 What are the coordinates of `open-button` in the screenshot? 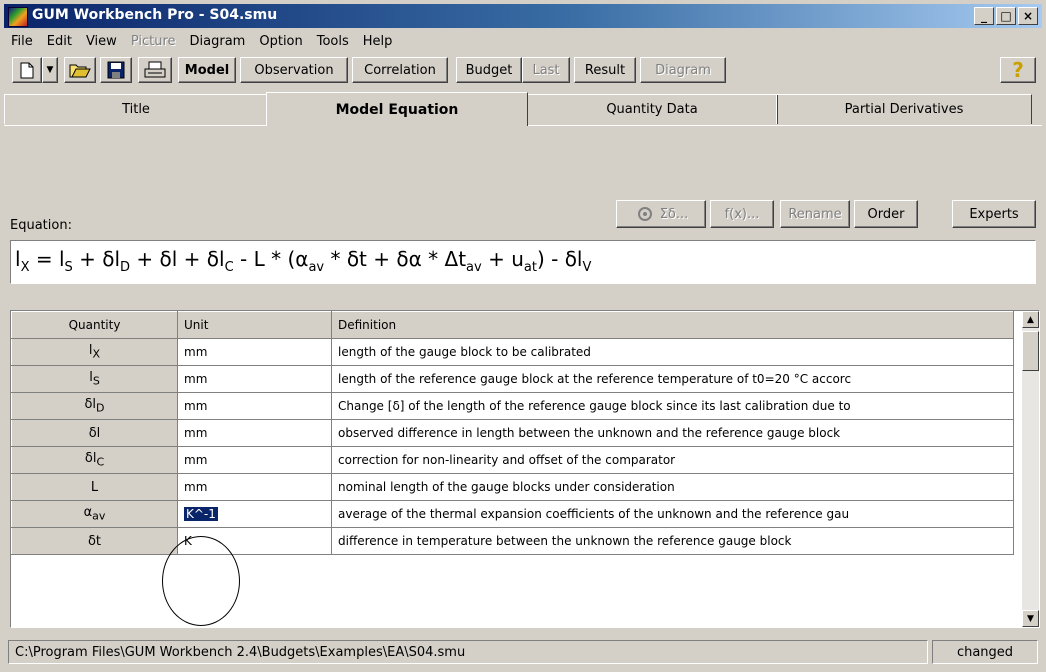 It's located at (80, 70).